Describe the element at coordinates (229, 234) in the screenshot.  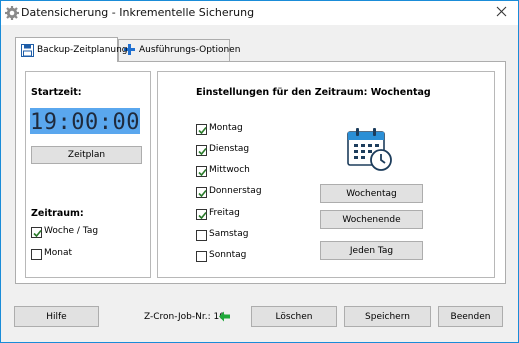
I see `checkbox-label: Samstag` at that location.